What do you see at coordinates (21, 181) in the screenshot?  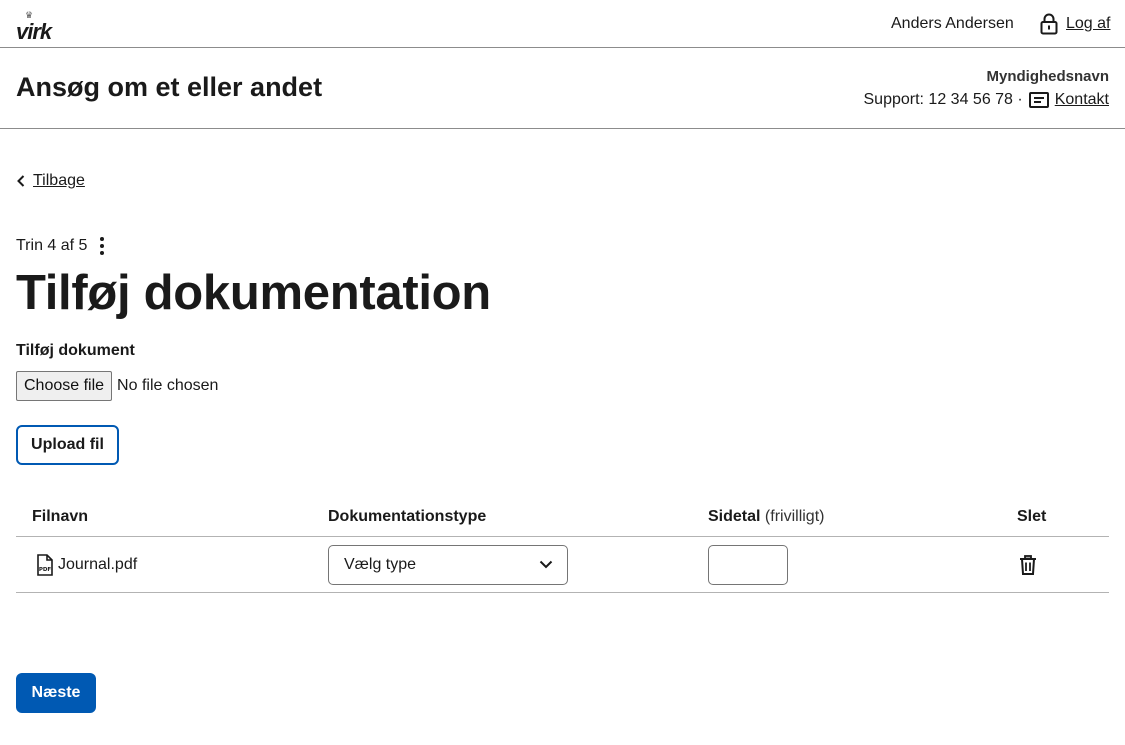 I see `chevron-left-icon` at bounding box center [21, 181].